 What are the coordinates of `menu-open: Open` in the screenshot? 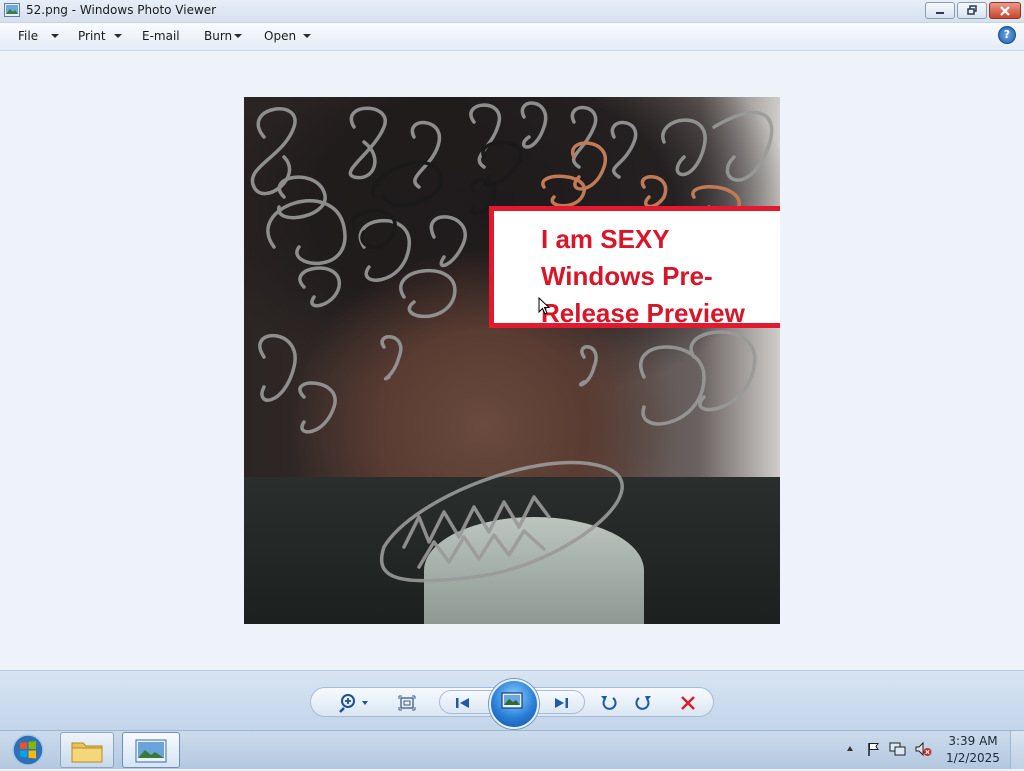 It's located at (280, 36).